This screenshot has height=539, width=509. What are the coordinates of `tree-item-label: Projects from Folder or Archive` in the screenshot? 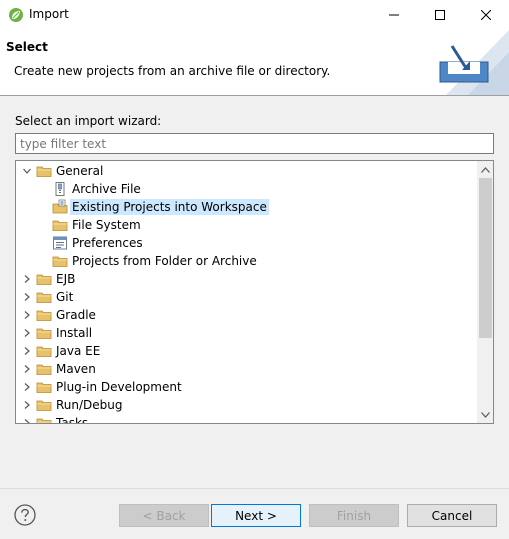 It's located at (164, 261).